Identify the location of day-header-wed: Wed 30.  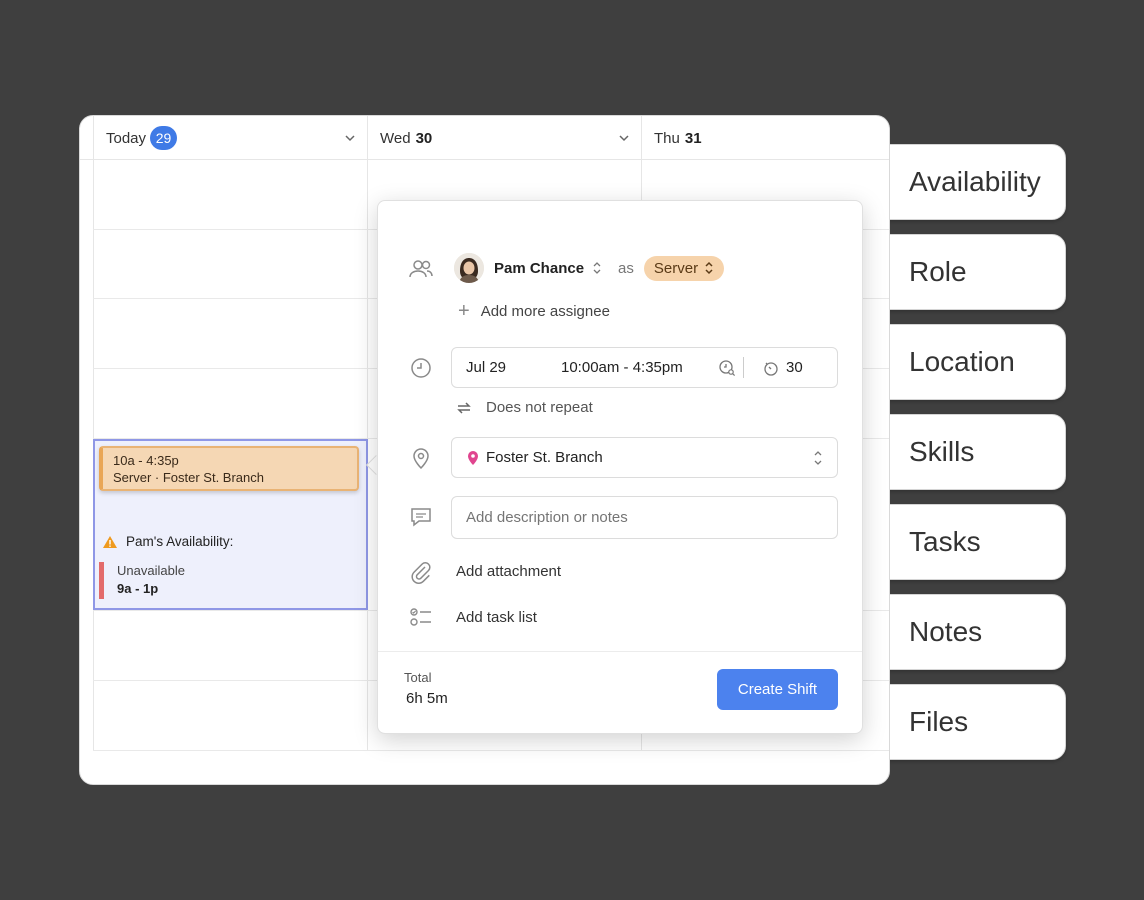
(406, 138).